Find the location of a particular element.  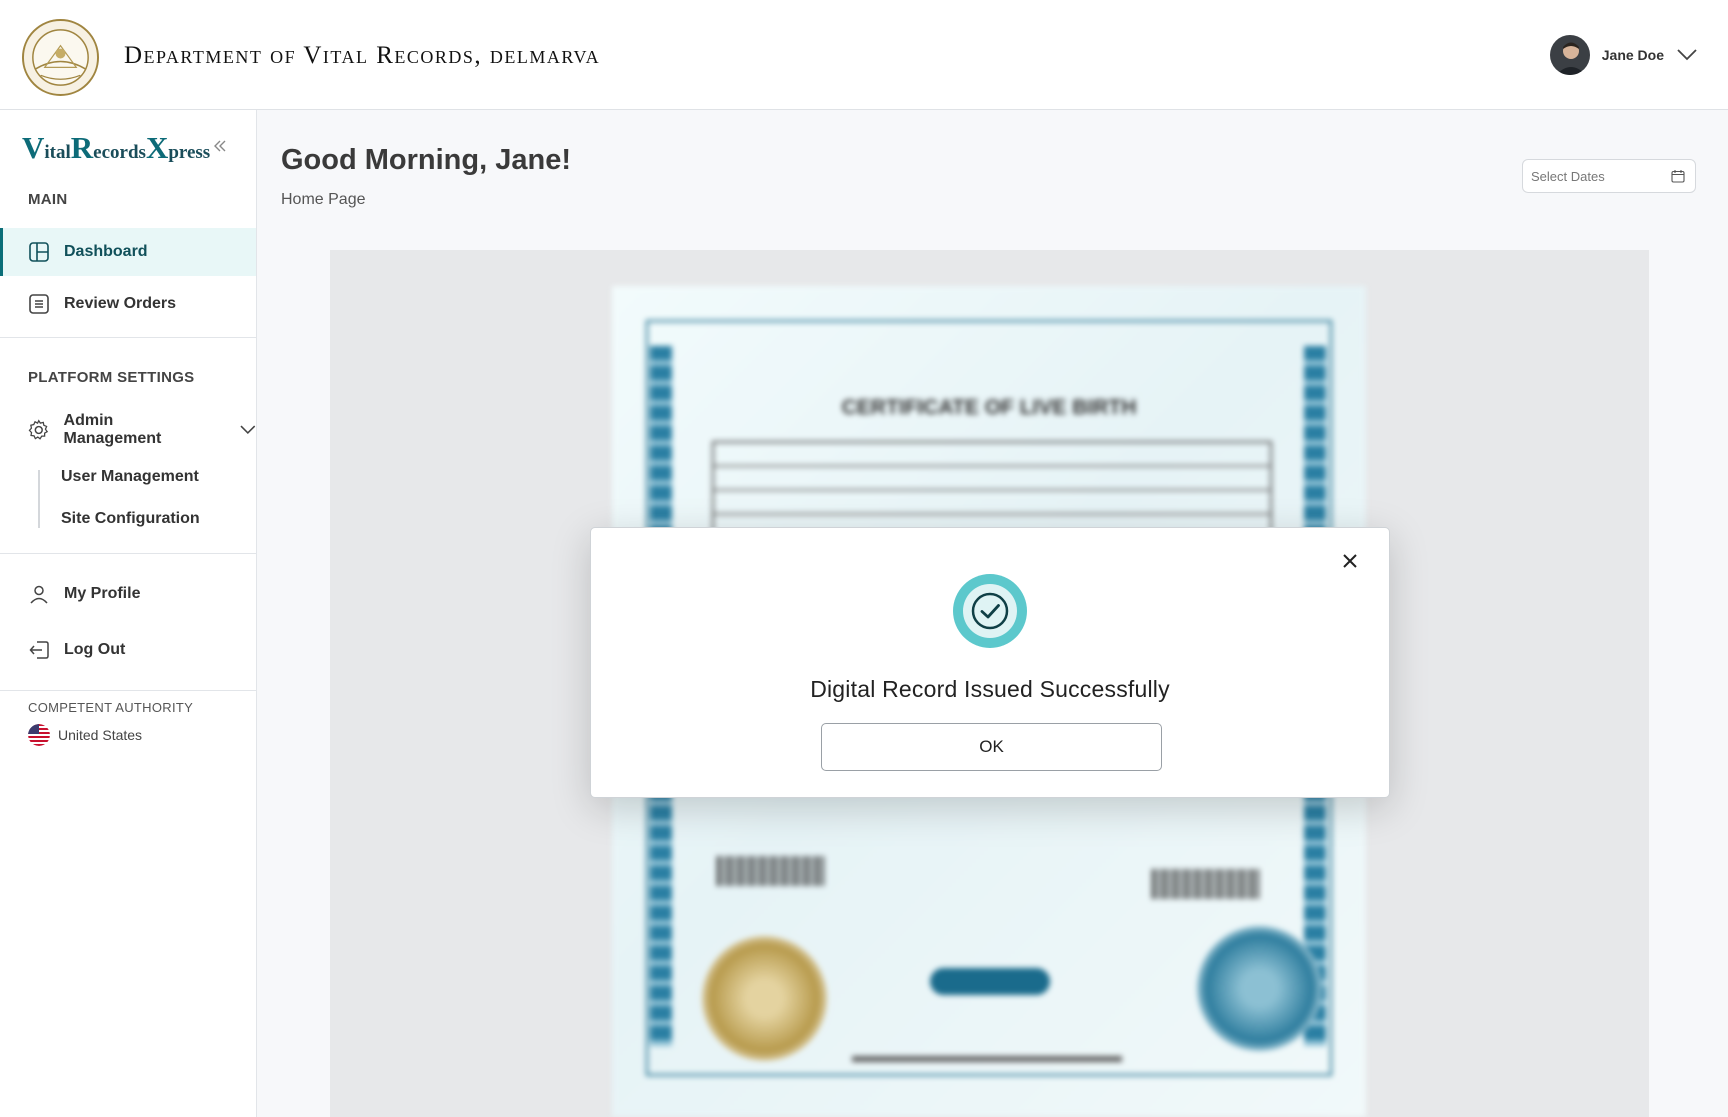

competent-authority-heading: COMPETENT AUTHORITY is located at coordinates (111, 707).